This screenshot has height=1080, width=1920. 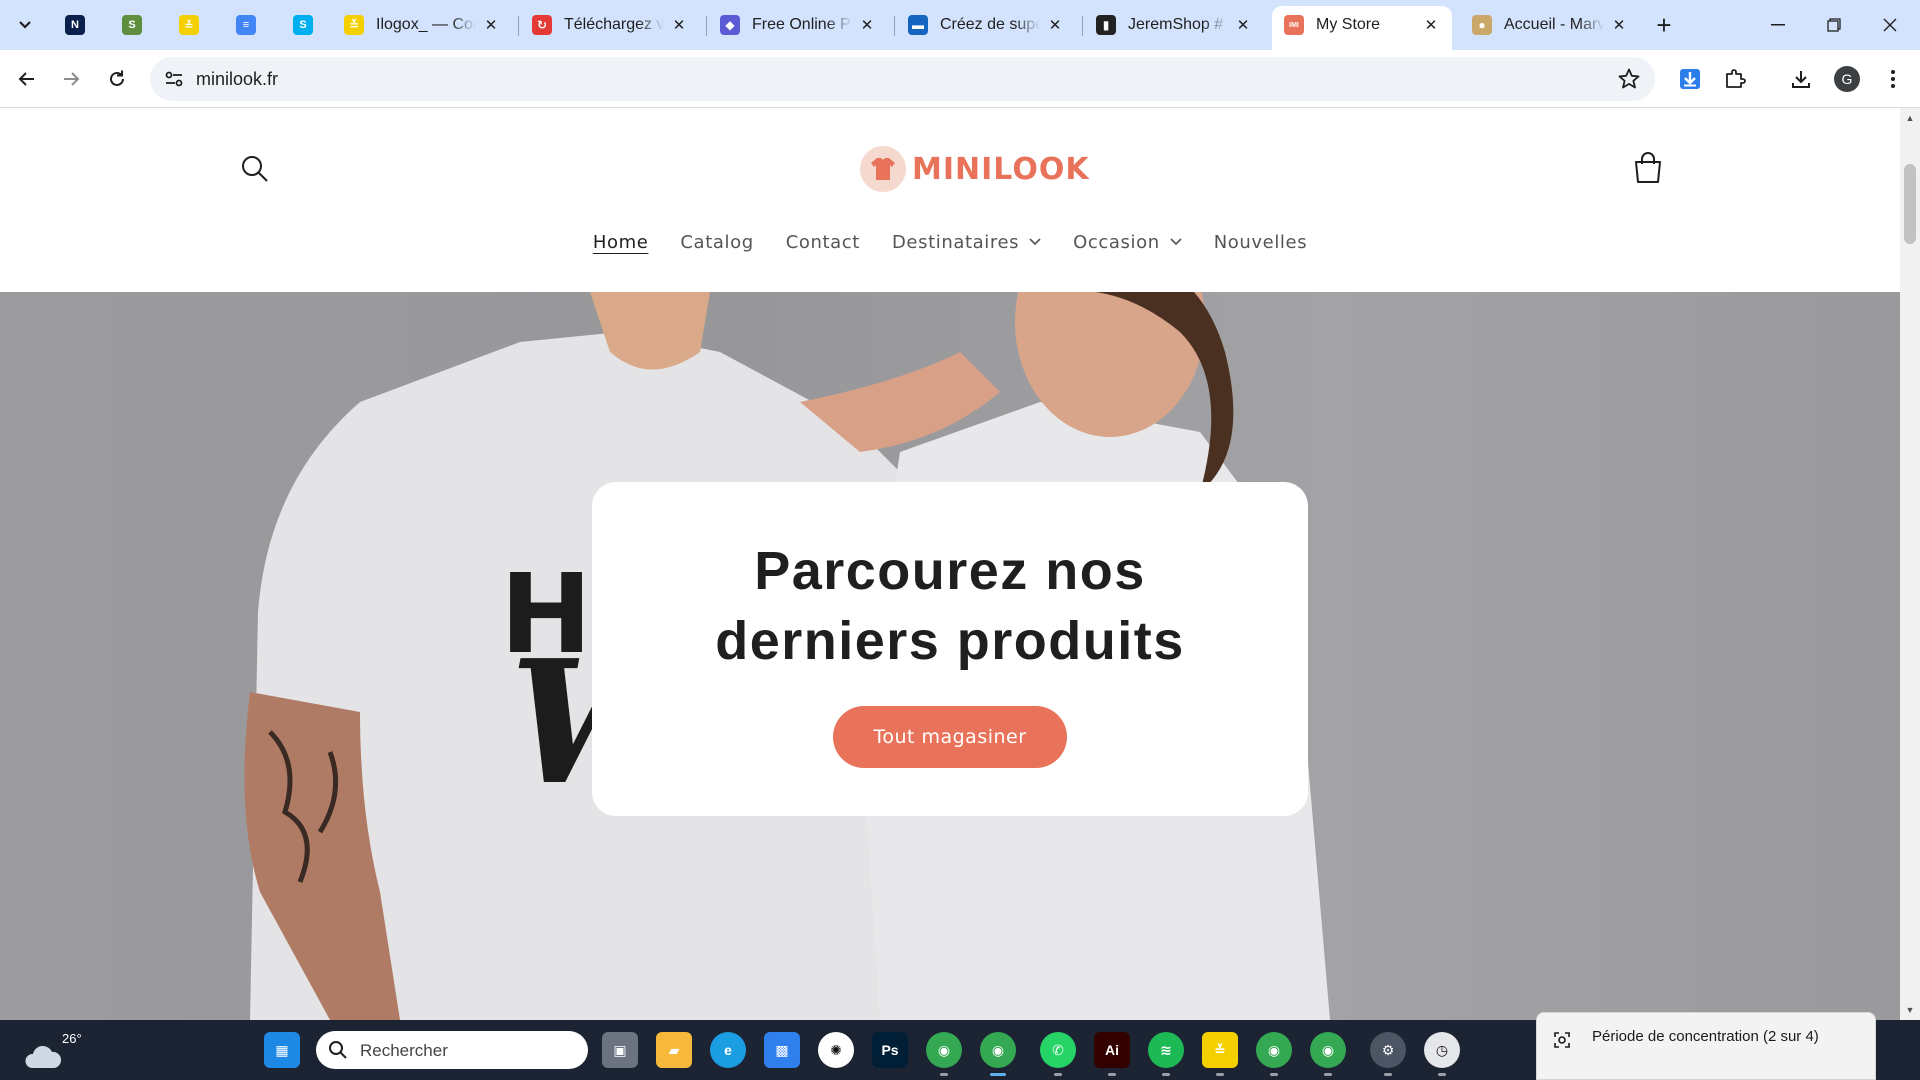 What do you see at coordinates (944, 1050) in the screenshot?
I see `chrome-icon: ◉` at bounding box center [944, 1050].